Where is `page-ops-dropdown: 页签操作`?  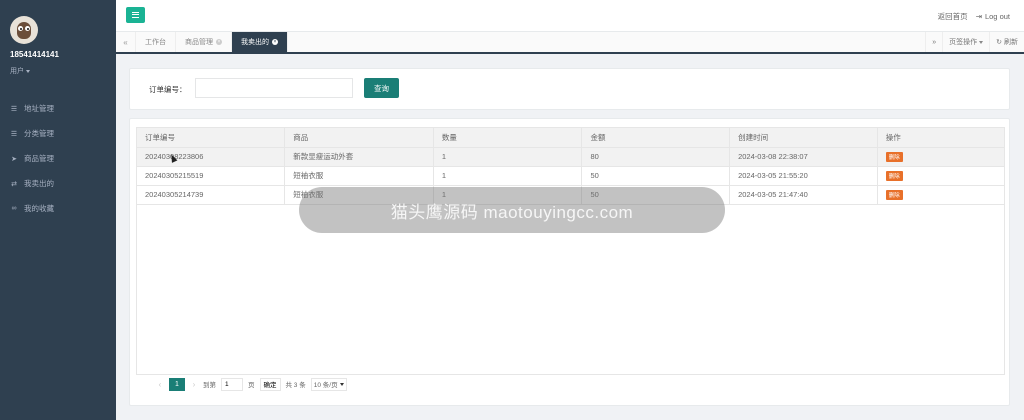 page-ops-dropdown: 页签操作 is located at coordinates (965, 42).